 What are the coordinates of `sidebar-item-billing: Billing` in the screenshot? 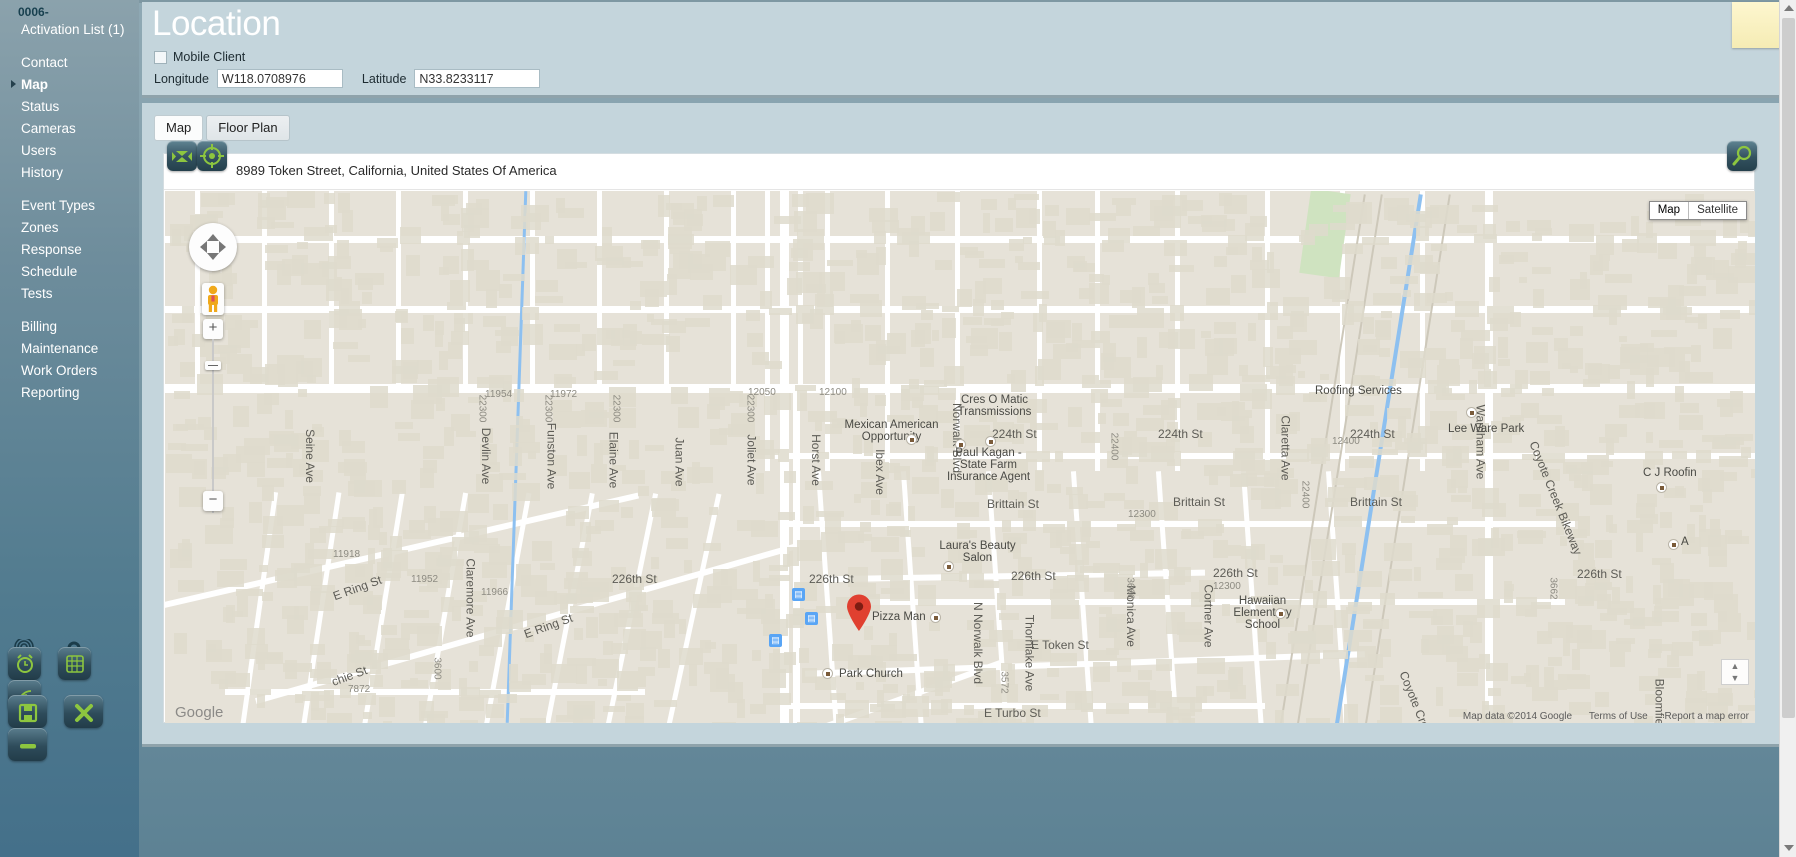 It's located at (69, 327).